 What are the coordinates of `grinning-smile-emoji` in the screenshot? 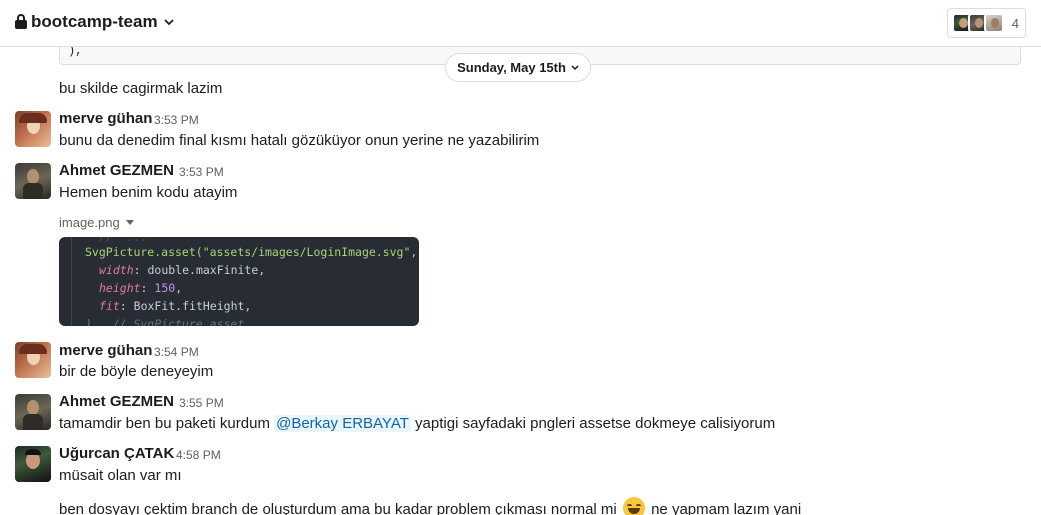 It's located at (633, 506).